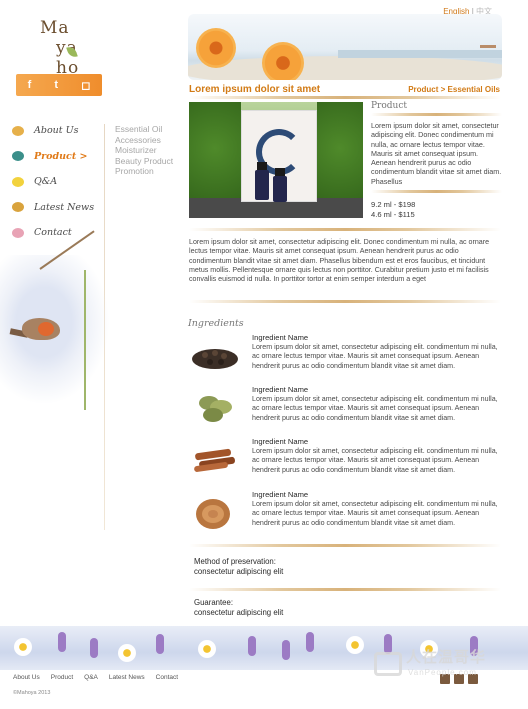  I want to click on banner-hill, so click(345, 68).